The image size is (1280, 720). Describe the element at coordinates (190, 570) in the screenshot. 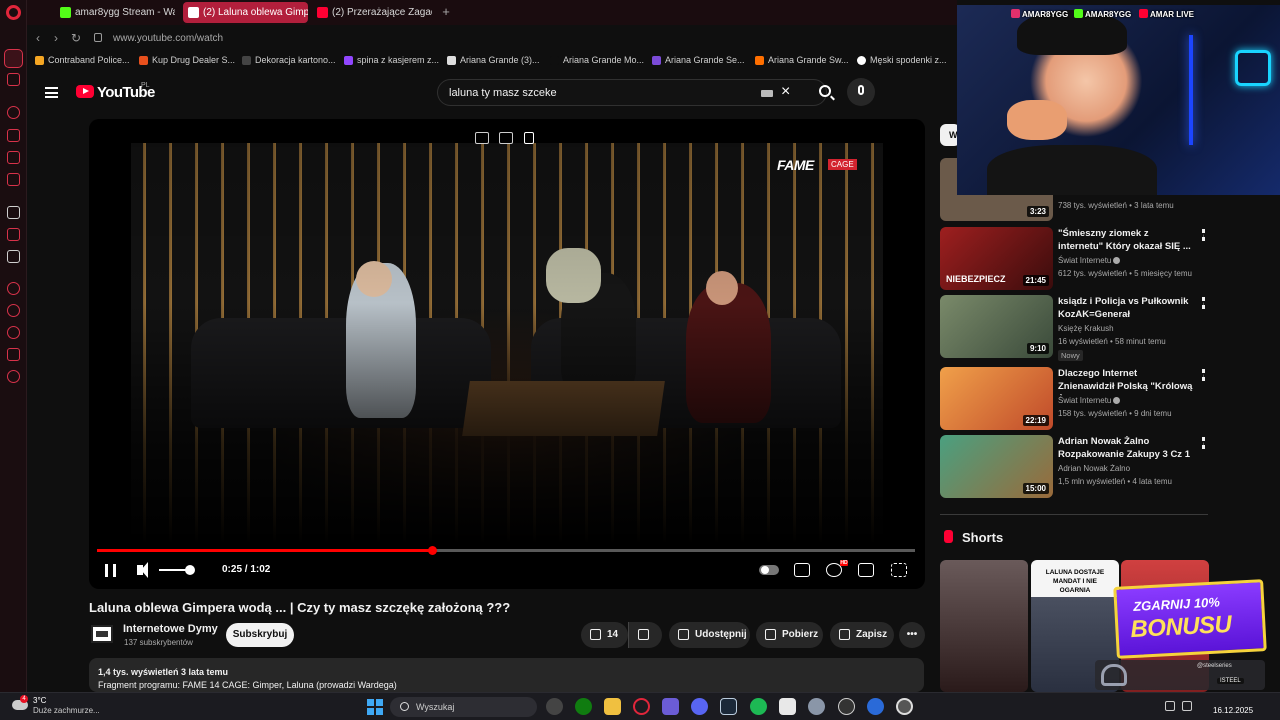

I see `volume-knob` at that location.